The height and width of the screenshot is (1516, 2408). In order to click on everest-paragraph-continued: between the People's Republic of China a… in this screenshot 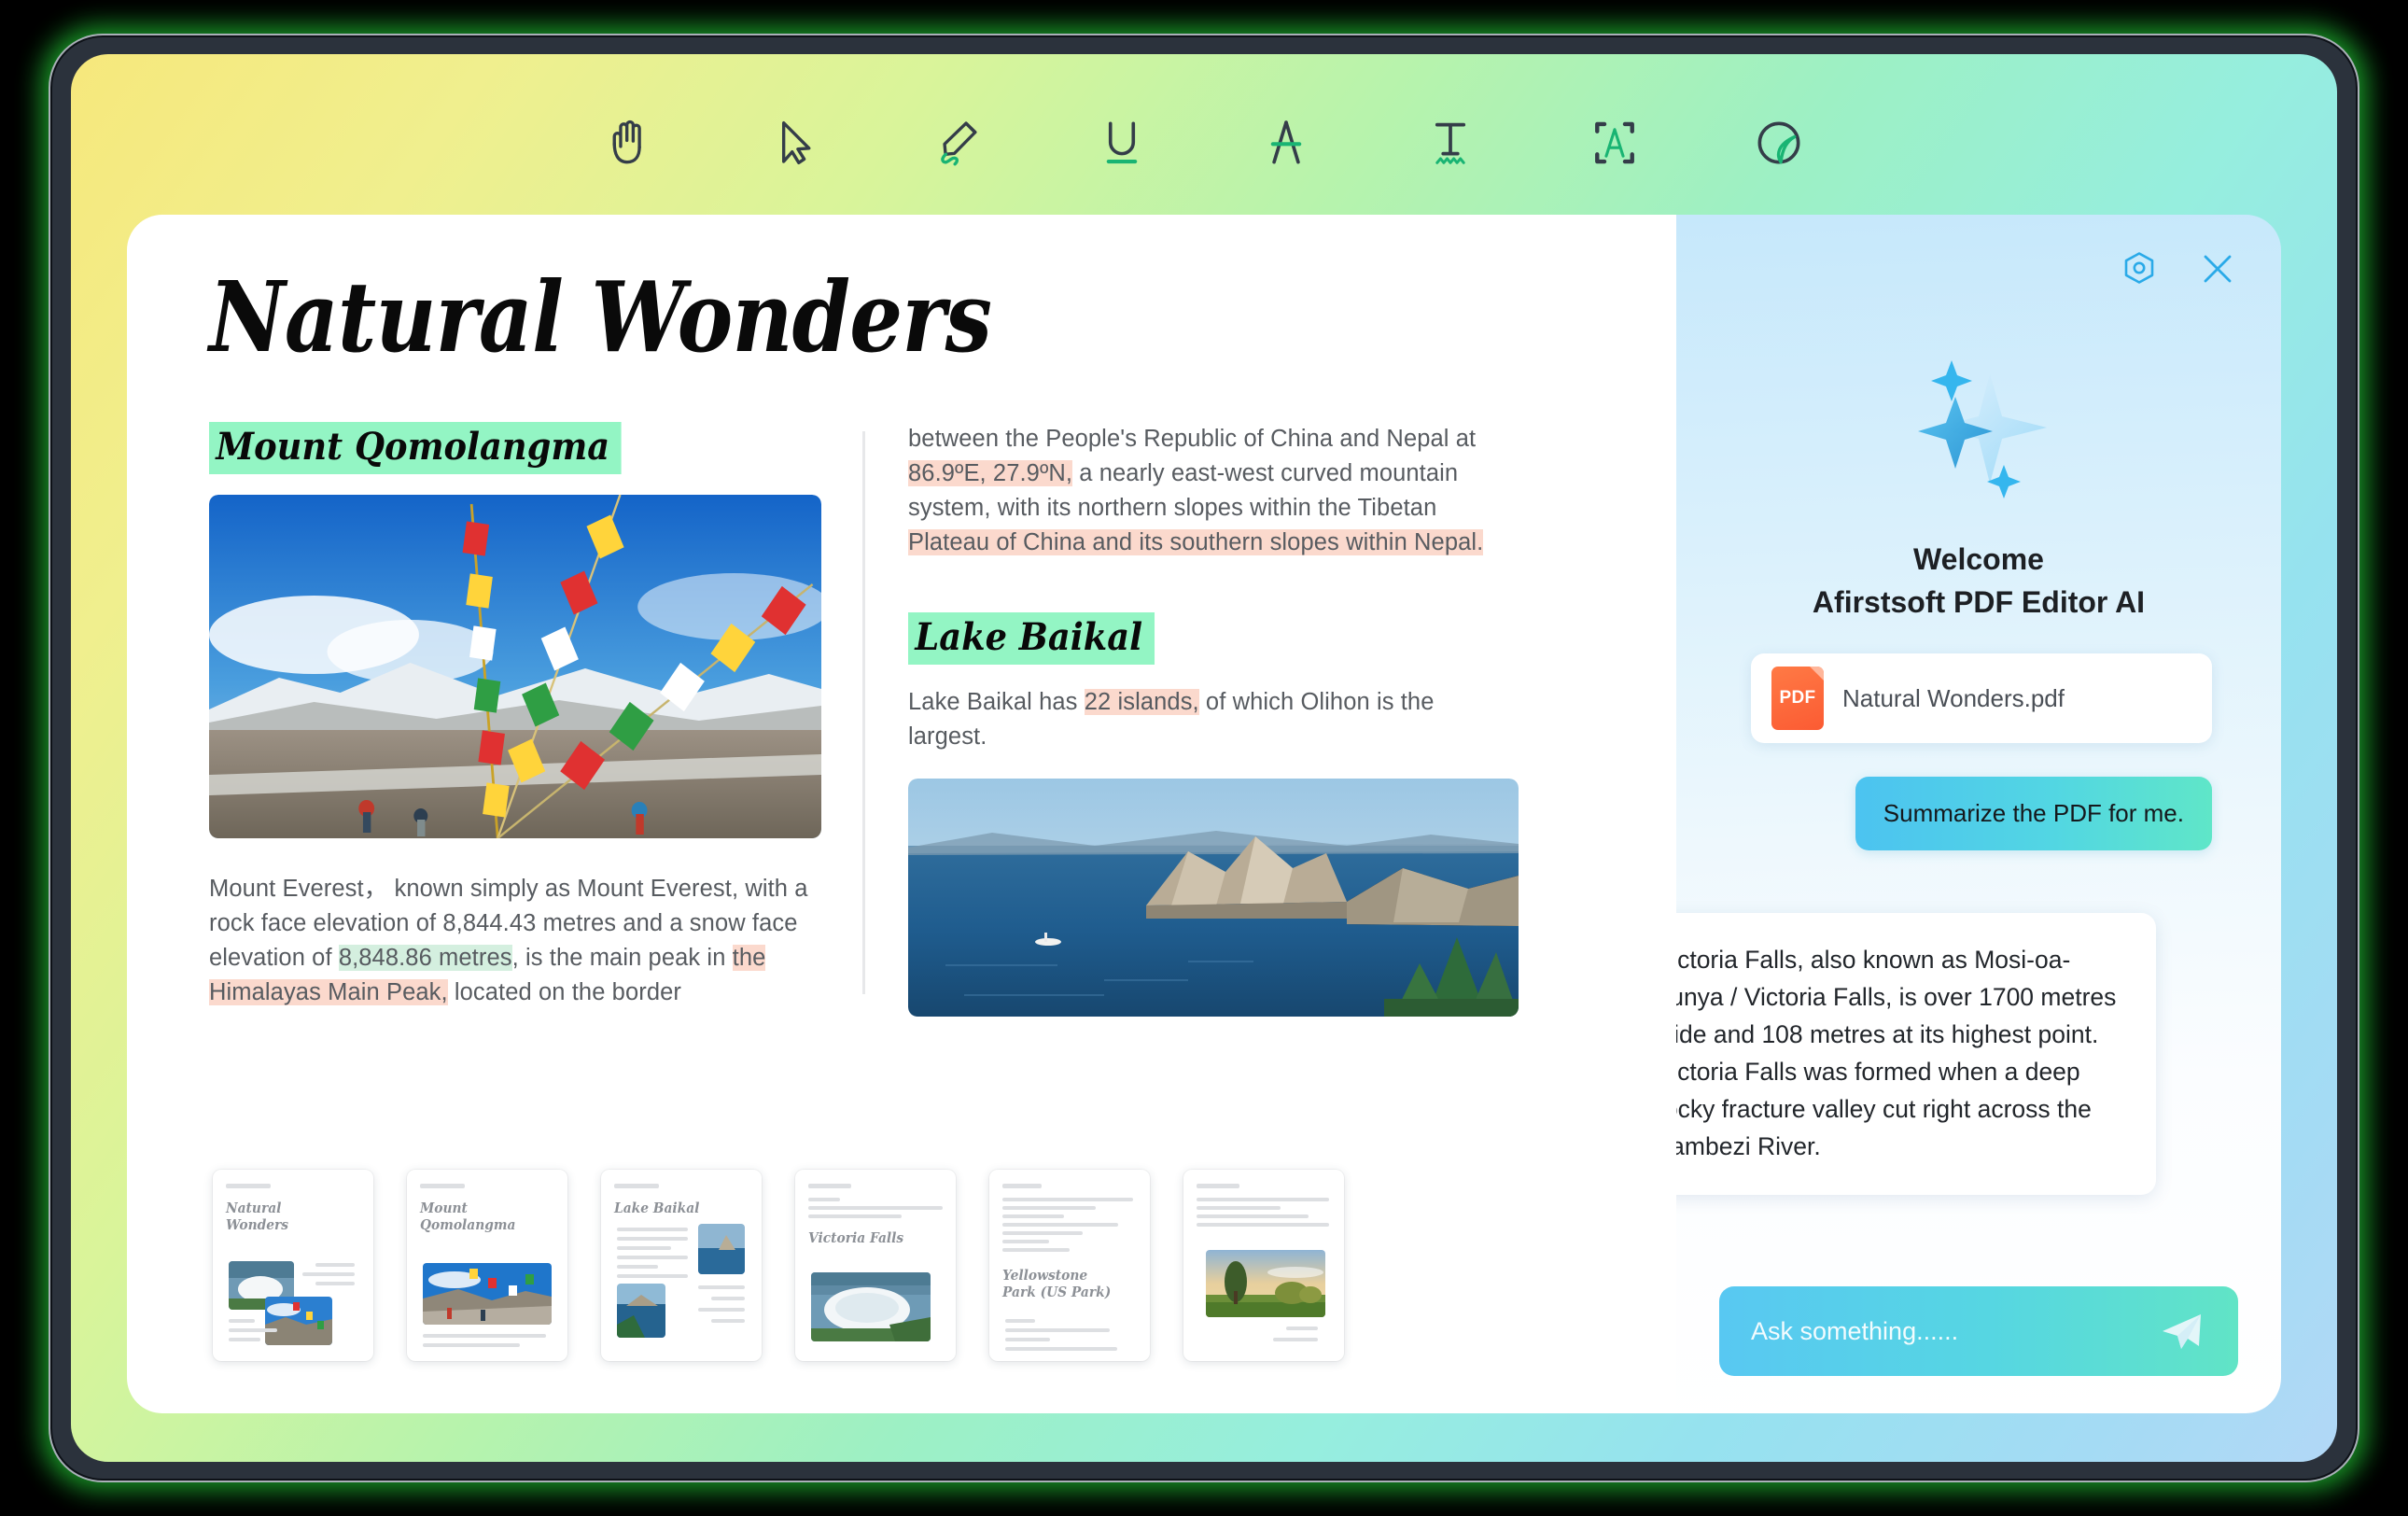, I will do `click(1213, 491)`.